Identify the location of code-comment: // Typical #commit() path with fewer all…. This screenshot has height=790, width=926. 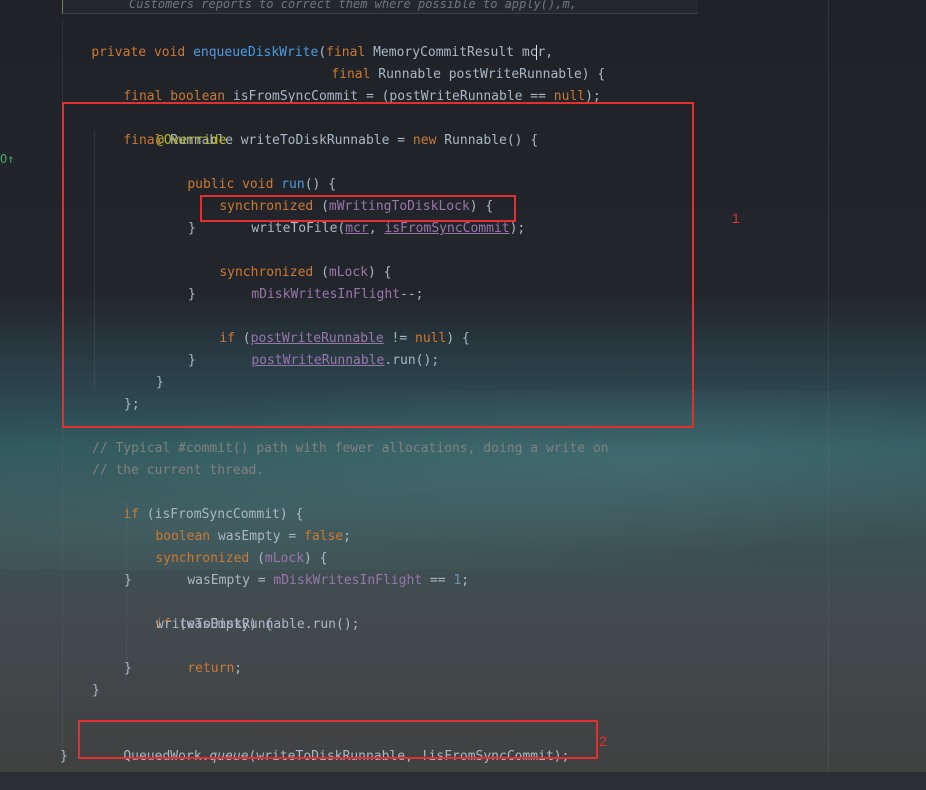
(350, 448).